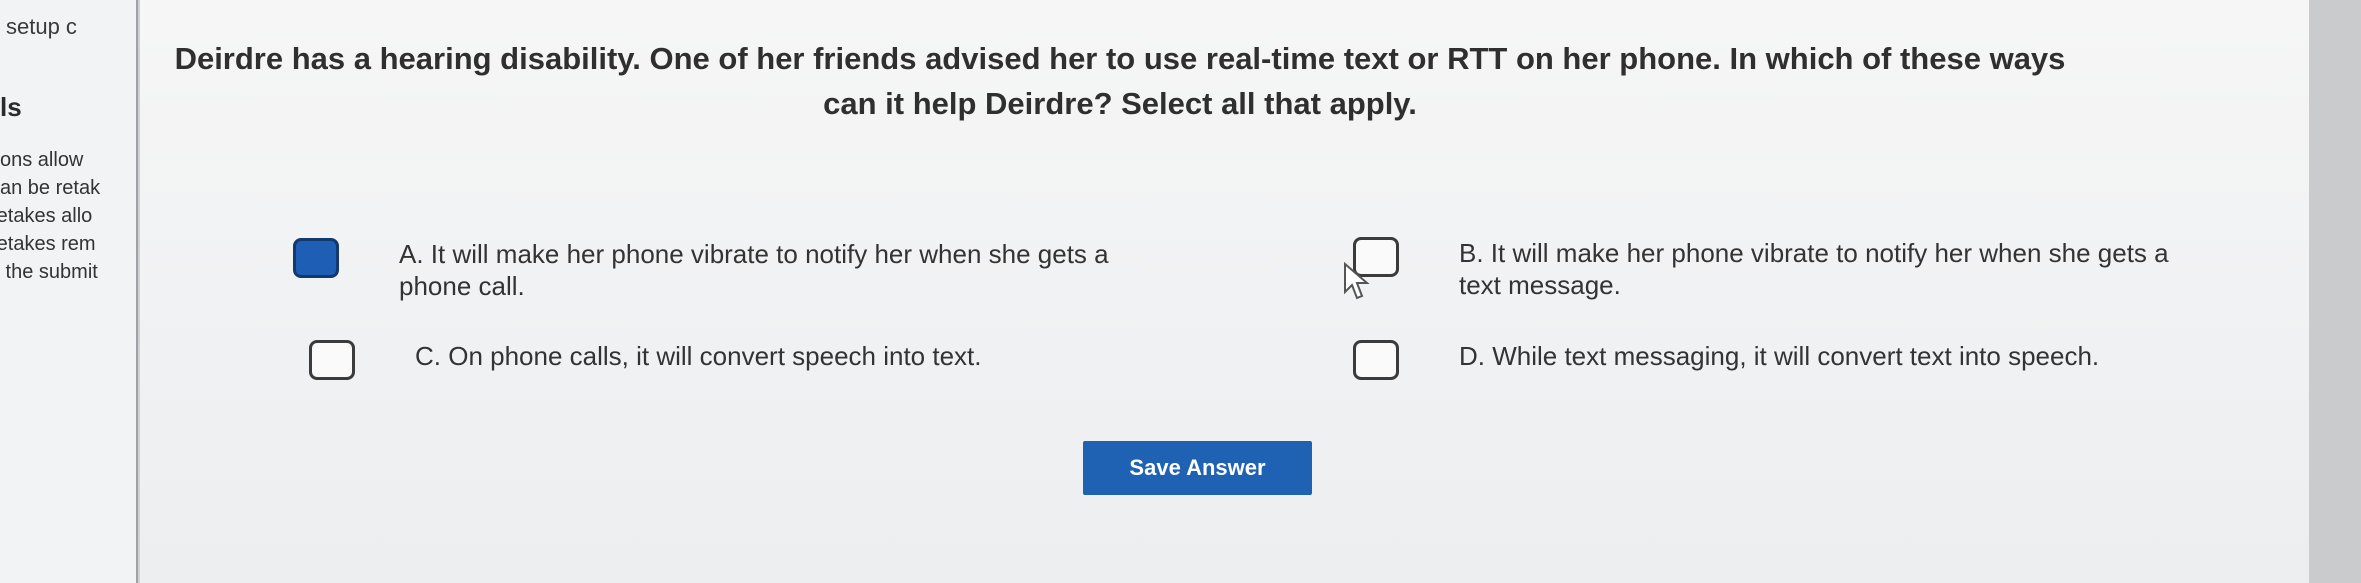 The image size is (2361, 583). Describe the element at coordinates (332, 360) in the screenshot. I see `option-c-checkbox` at that location.